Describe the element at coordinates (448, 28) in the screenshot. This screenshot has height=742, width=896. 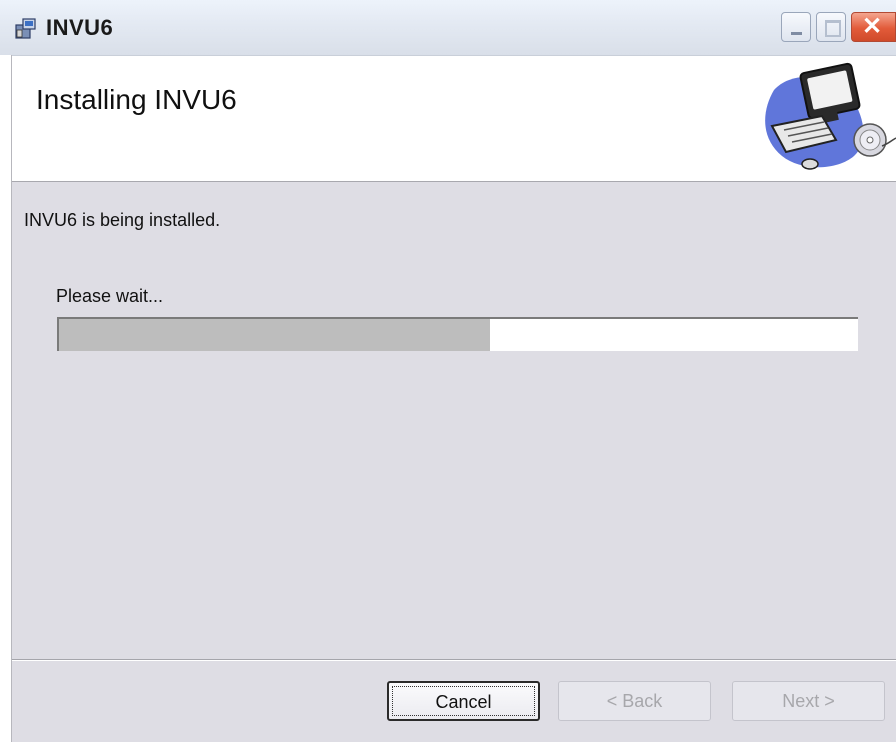
I see `title-bar: INVU6 ✕` at that location.